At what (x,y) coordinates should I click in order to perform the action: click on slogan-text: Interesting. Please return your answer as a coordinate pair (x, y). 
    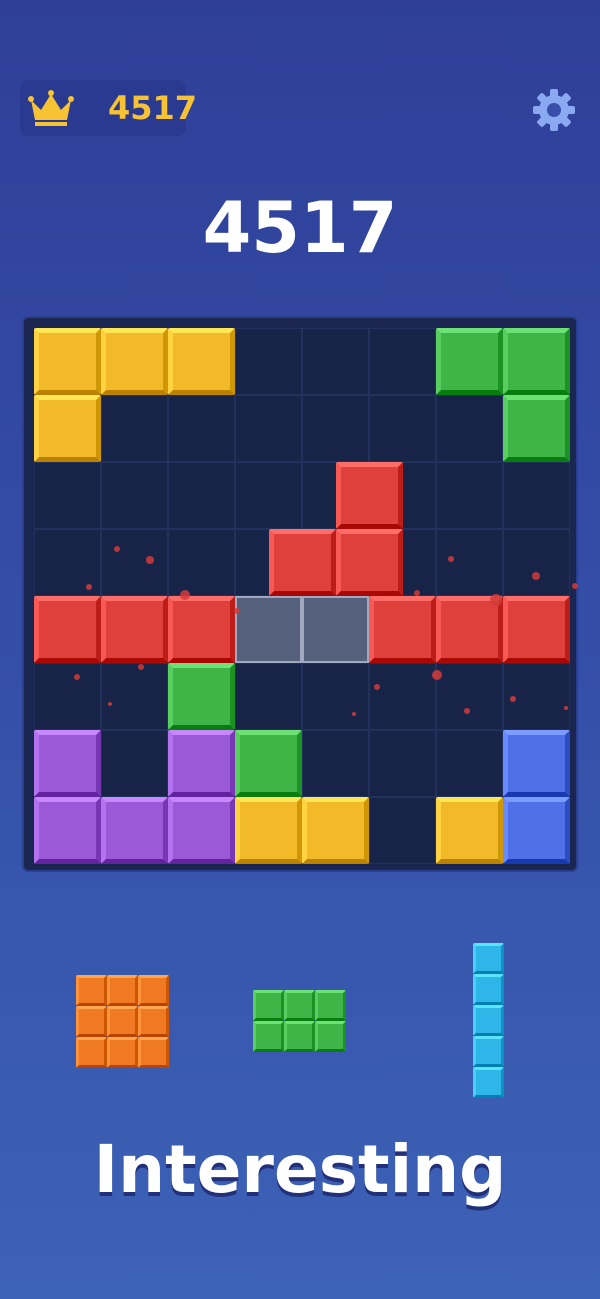
    Looking at the image, I should click on (300, 1169).